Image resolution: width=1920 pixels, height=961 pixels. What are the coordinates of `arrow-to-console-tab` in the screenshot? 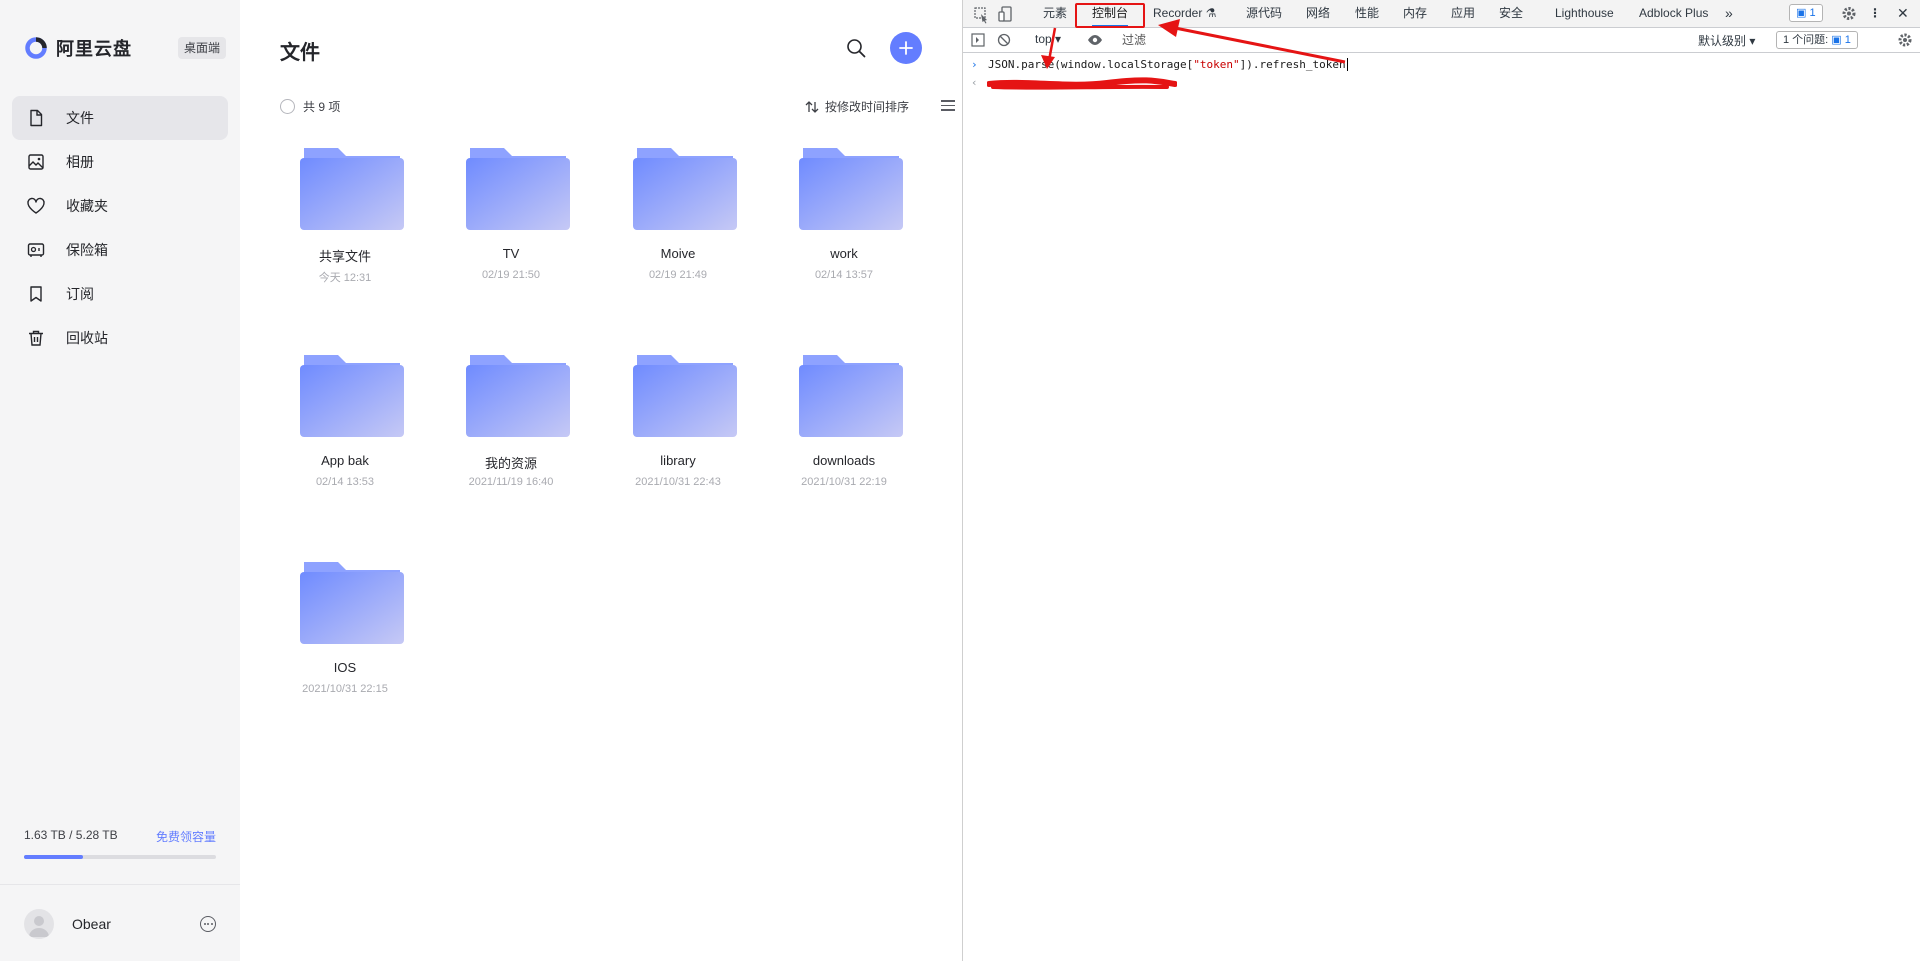 It's located at (1252, 41).